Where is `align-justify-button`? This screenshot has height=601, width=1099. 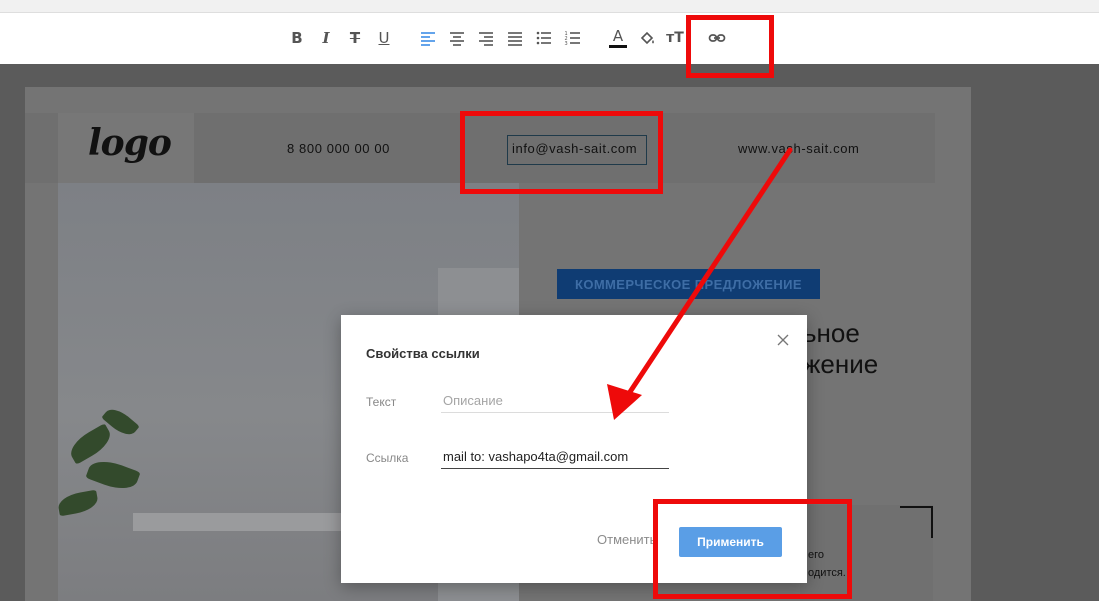
align-justify-button is located at coordinates (515, 38).